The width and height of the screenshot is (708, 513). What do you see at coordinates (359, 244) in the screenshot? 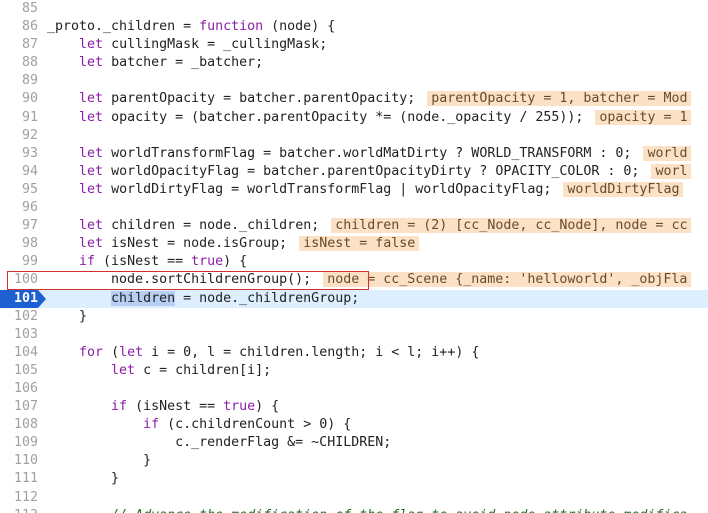
I see `inline-value-hint: isNest = false` at bounding box center [359, 244].